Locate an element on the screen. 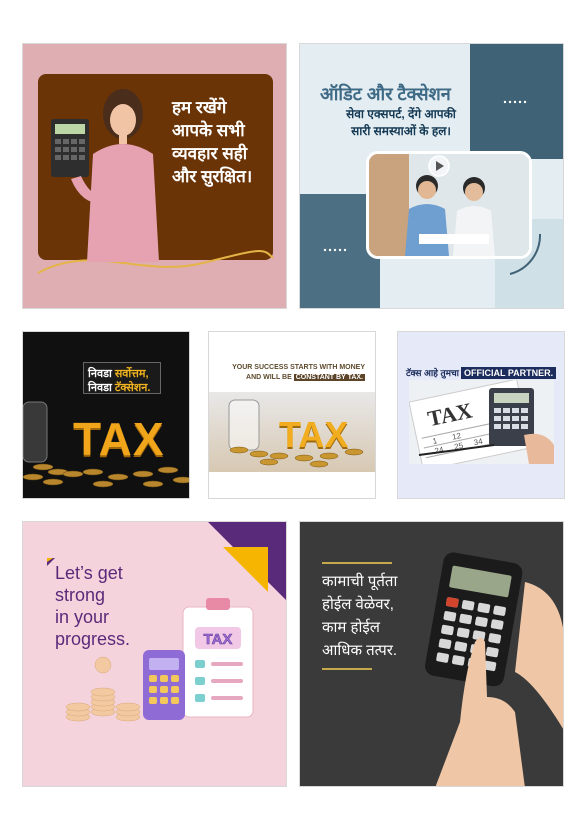 This screenshot has height=831, width=587. tile6-headline: Let’s get strong in your progress. is located at coordinates (93, 606).